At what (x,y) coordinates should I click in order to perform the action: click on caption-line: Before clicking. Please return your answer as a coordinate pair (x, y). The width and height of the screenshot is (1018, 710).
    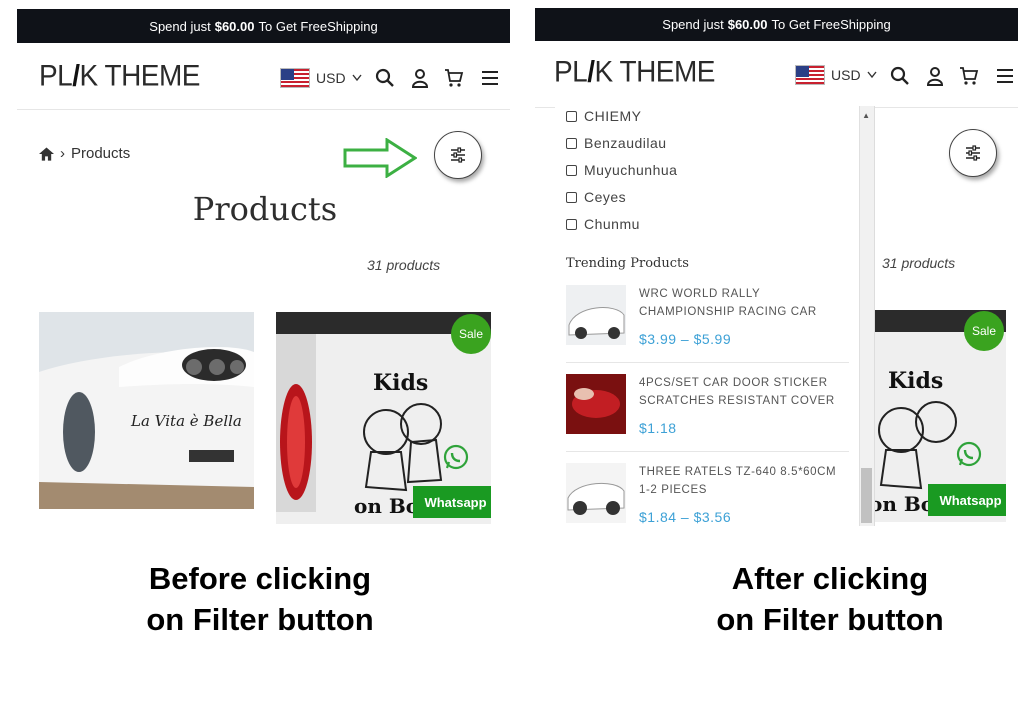
    Looking at the image, I should click on (260, 578).